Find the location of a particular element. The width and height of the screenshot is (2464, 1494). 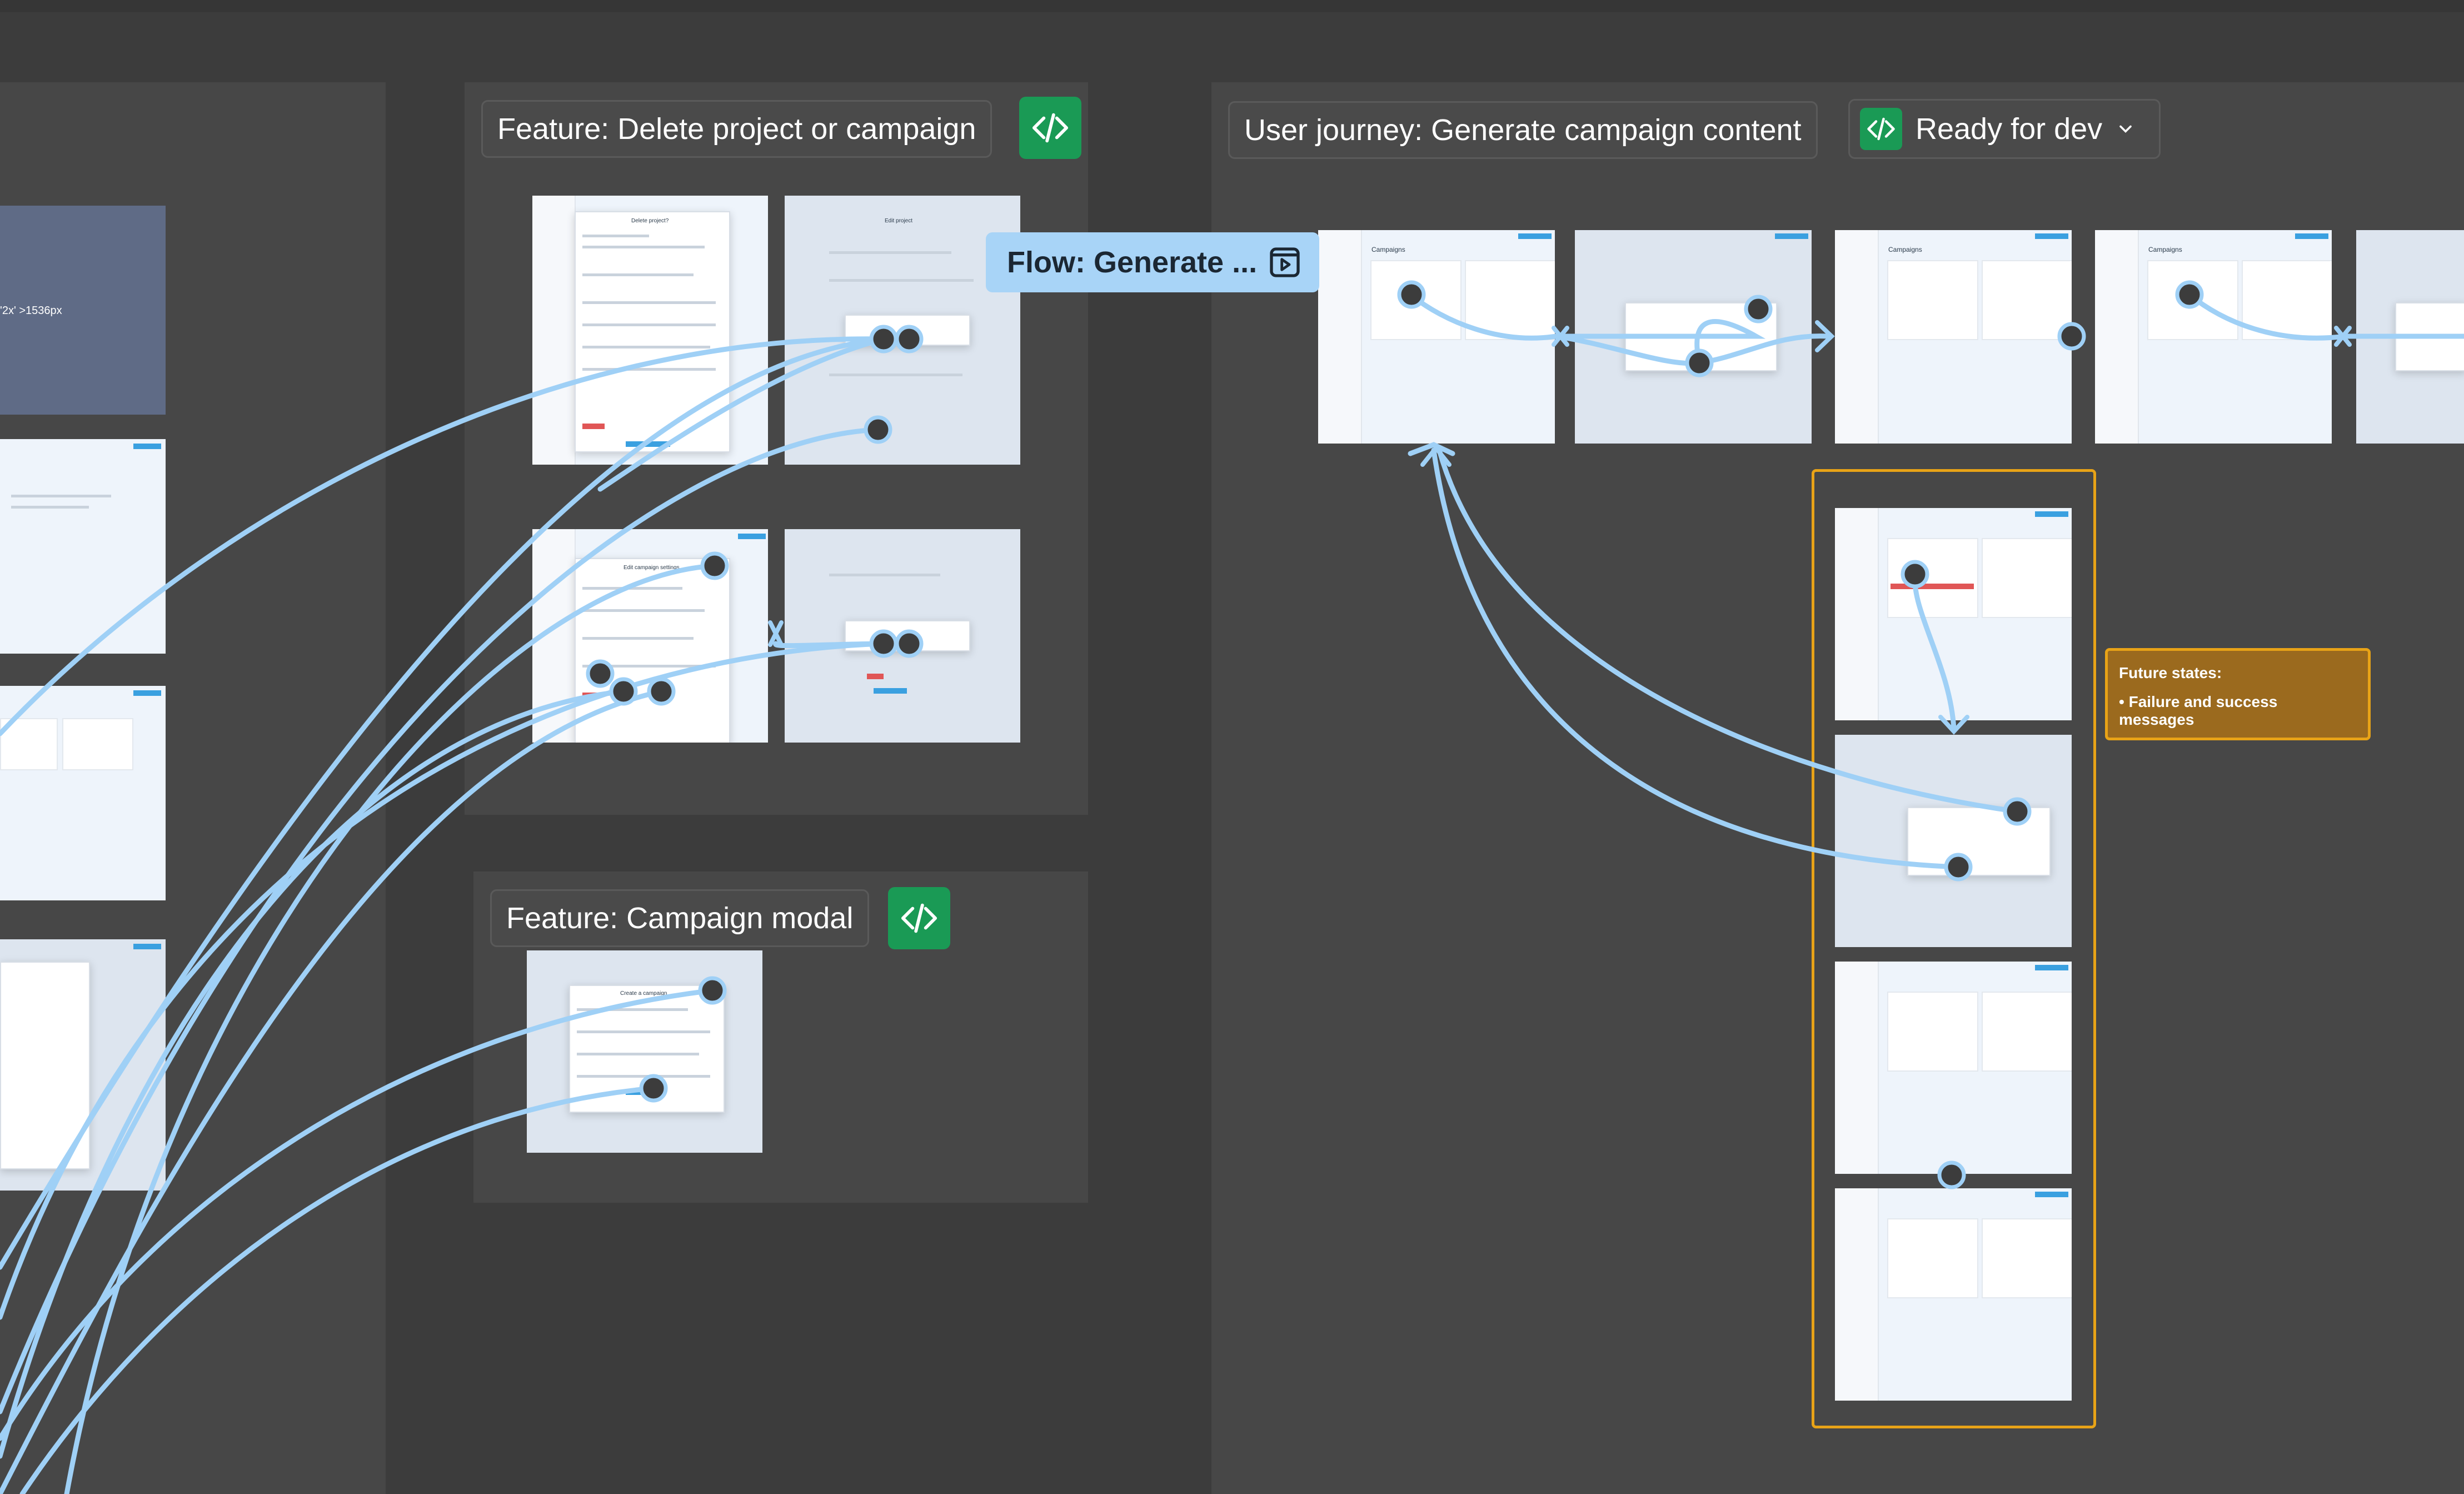

canvas-top-bar is located at coordinates (1232, 6).